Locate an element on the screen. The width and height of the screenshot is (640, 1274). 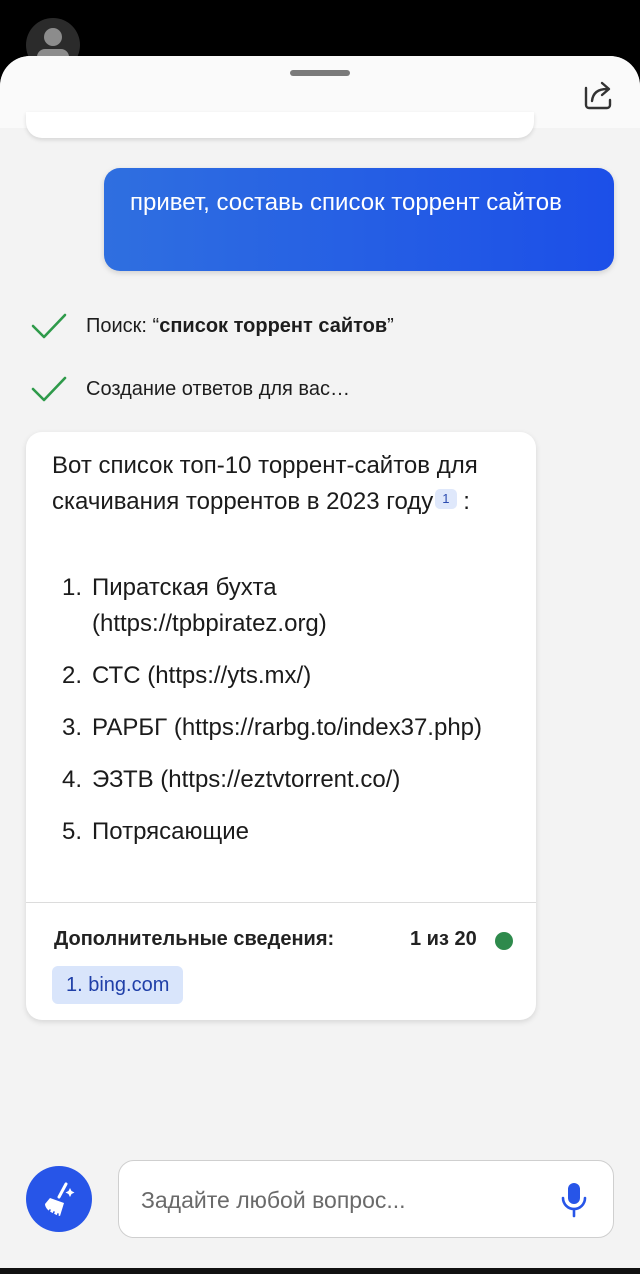
composer is located at coordinates (366, 1199).